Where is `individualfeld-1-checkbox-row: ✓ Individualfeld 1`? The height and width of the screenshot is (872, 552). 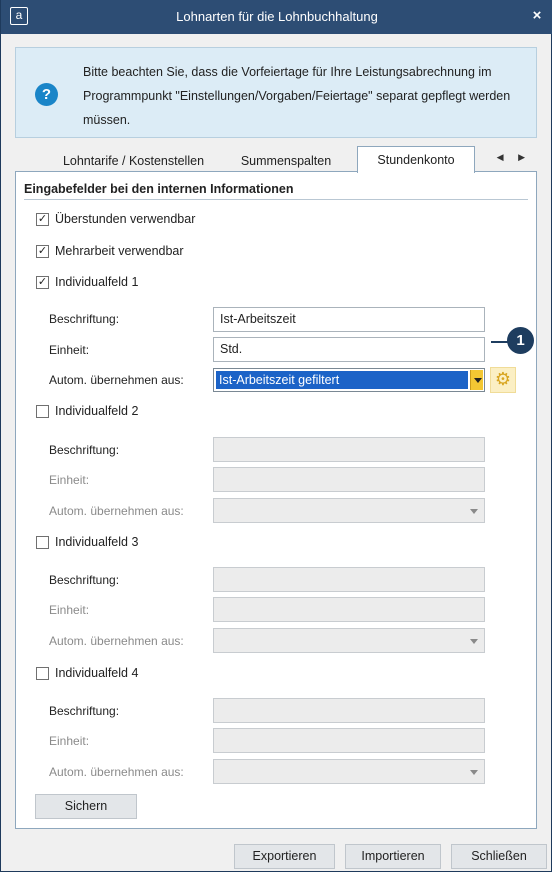
individualfeld-1-checkbox-row: ✓ Individualfeld 1 is located at coordinates (87, 282).